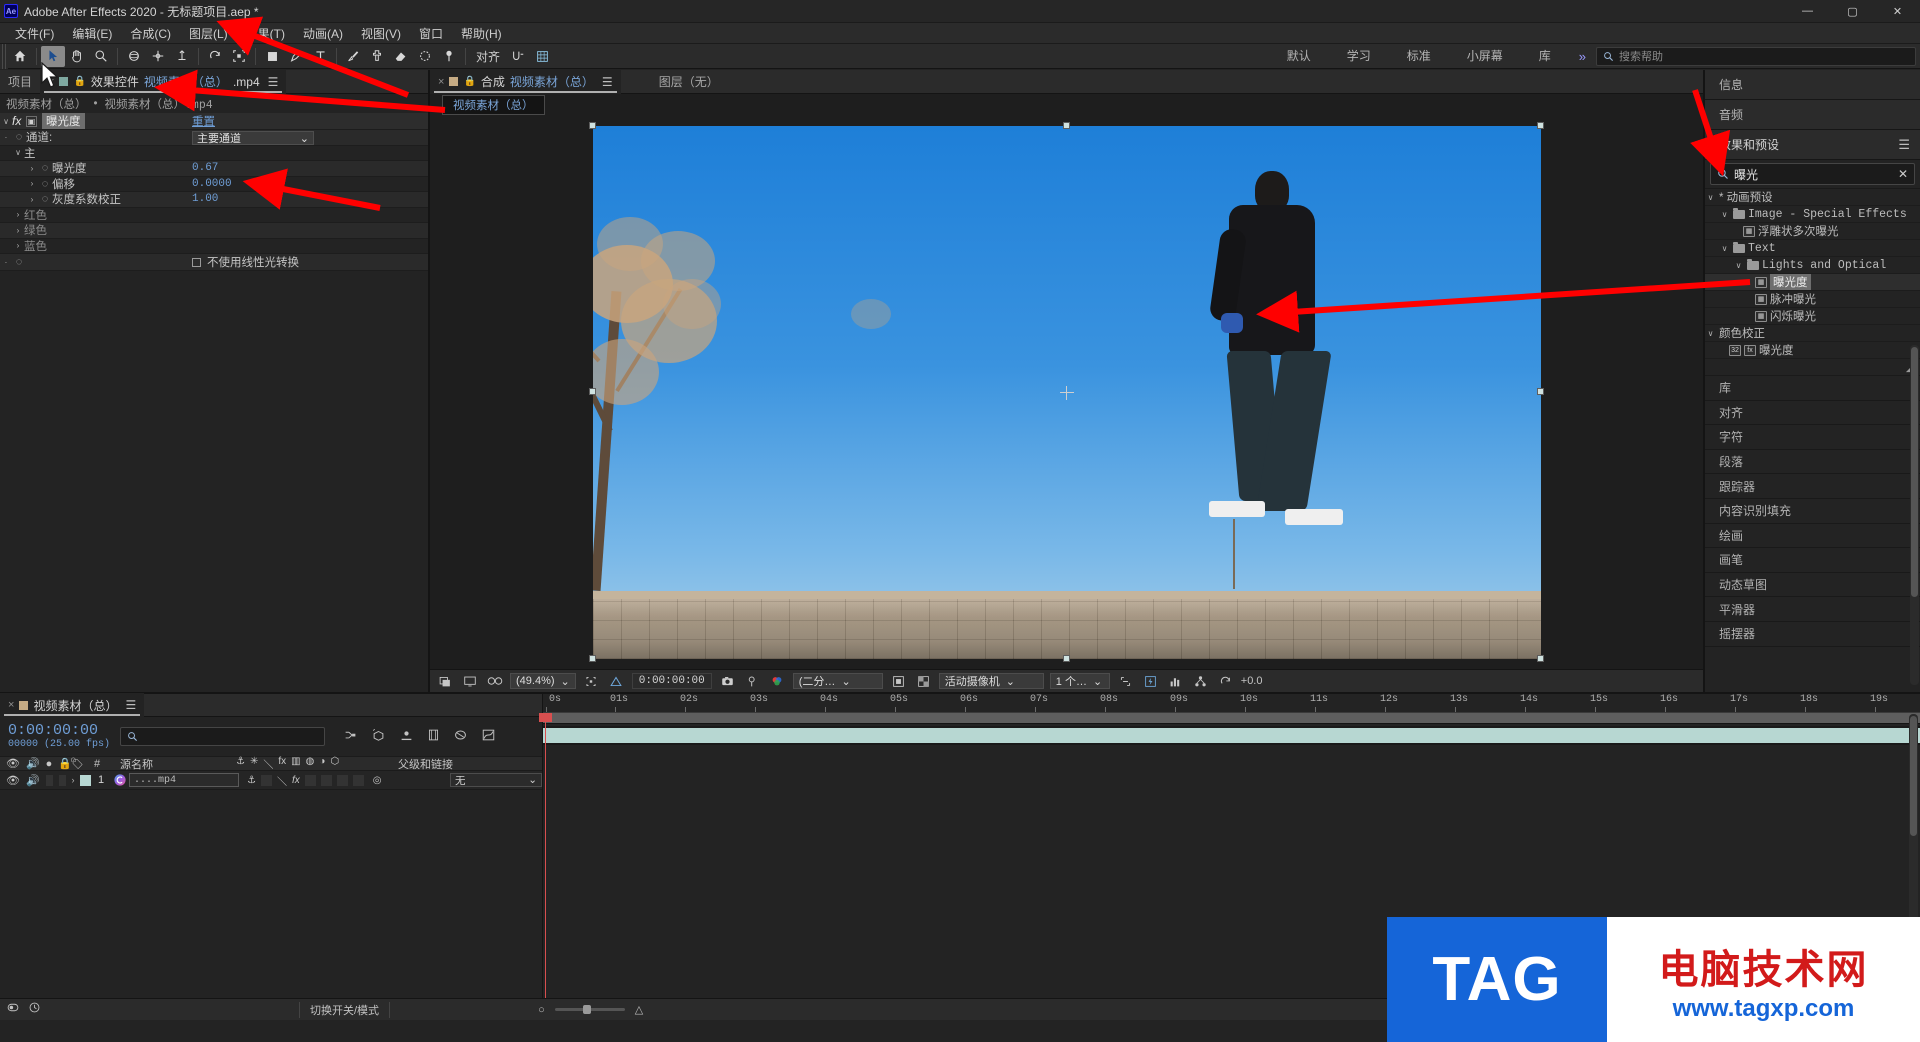 The height and width of the screenshot is (1042, 1920). What do you see at coordinates (1231, 735) in the screenshot?
I see `layer-duration-bar` at bounding box center [1231, 735].